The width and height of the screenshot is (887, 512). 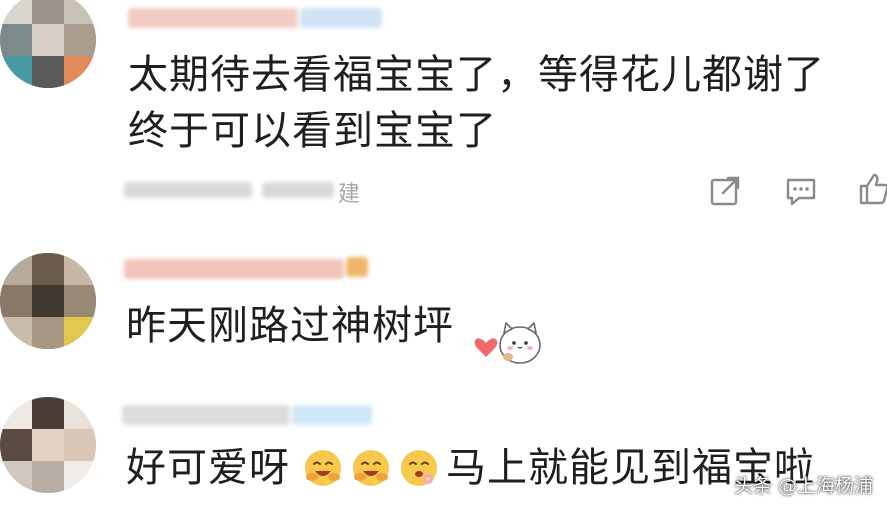 What do you see at coordinates (872, 189) in the screenshot?
I see `like-icon` at bounding box center [872, 189].